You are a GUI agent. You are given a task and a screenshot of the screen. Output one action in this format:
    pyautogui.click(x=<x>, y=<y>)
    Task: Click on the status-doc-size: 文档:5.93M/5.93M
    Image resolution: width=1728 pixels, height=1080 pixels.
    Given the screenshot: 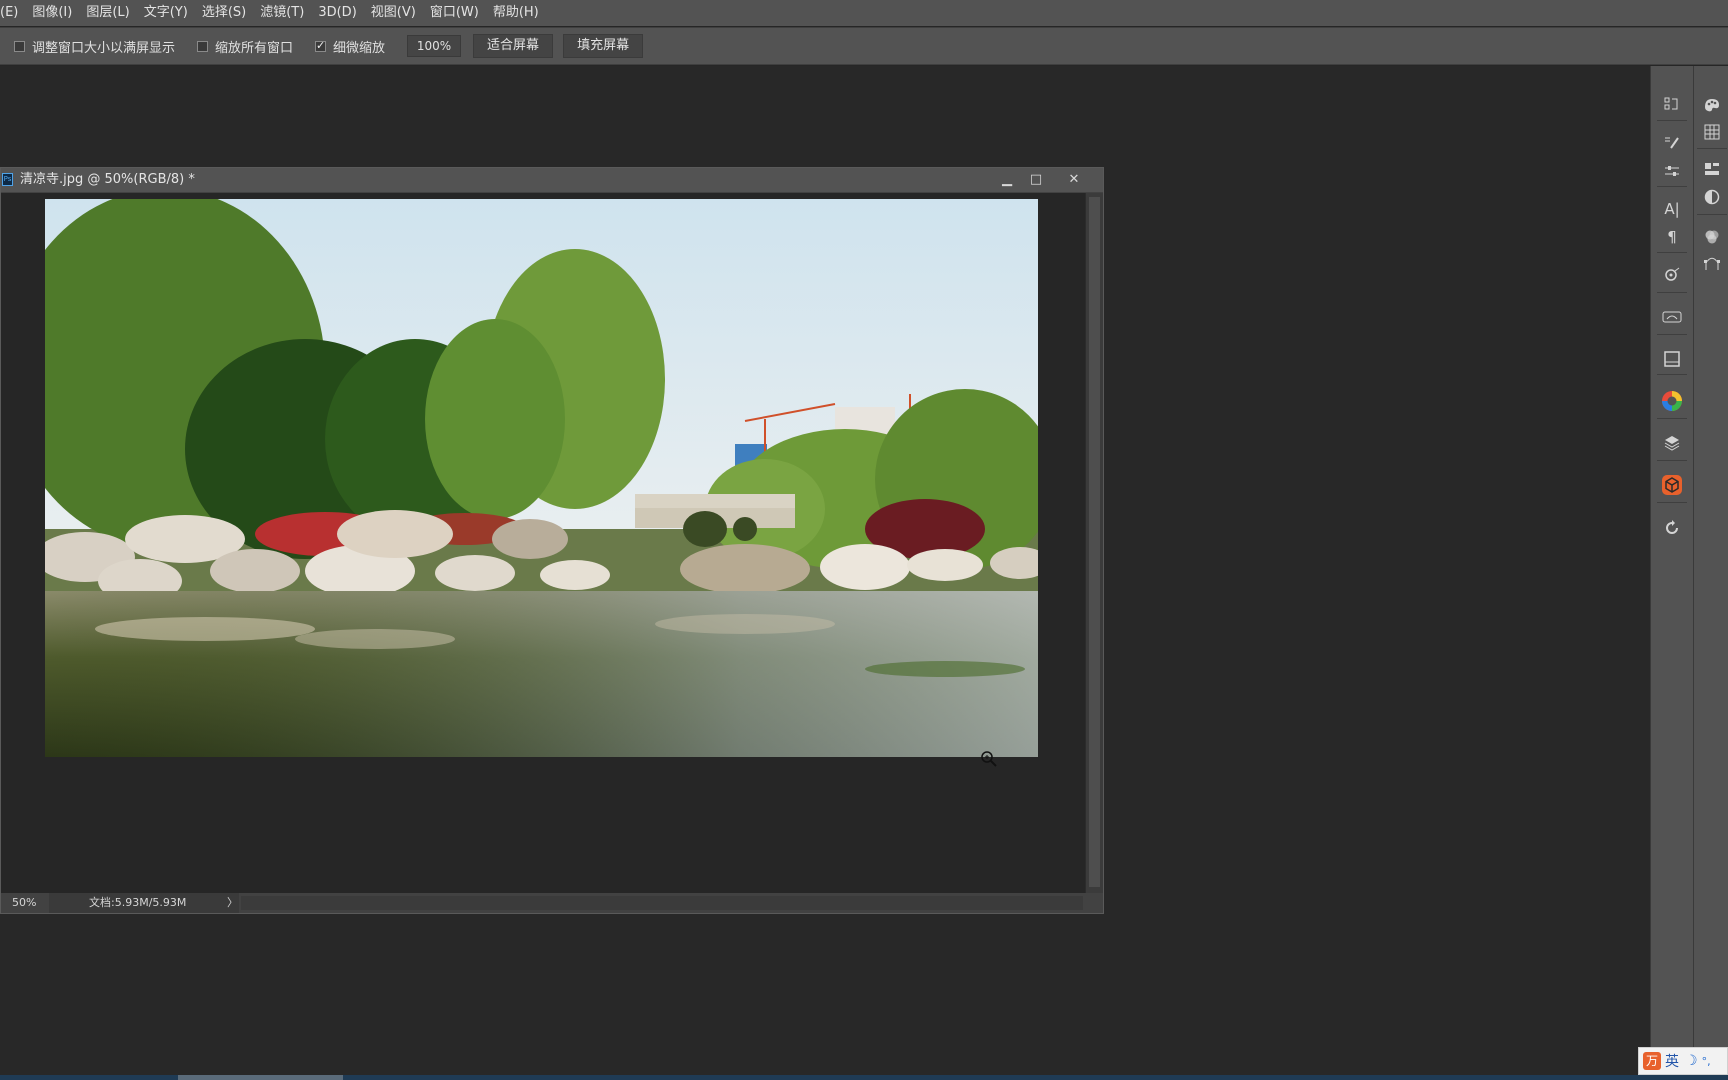 What is the action you would take?
    pyautogui.click(x=144, y=903)
    